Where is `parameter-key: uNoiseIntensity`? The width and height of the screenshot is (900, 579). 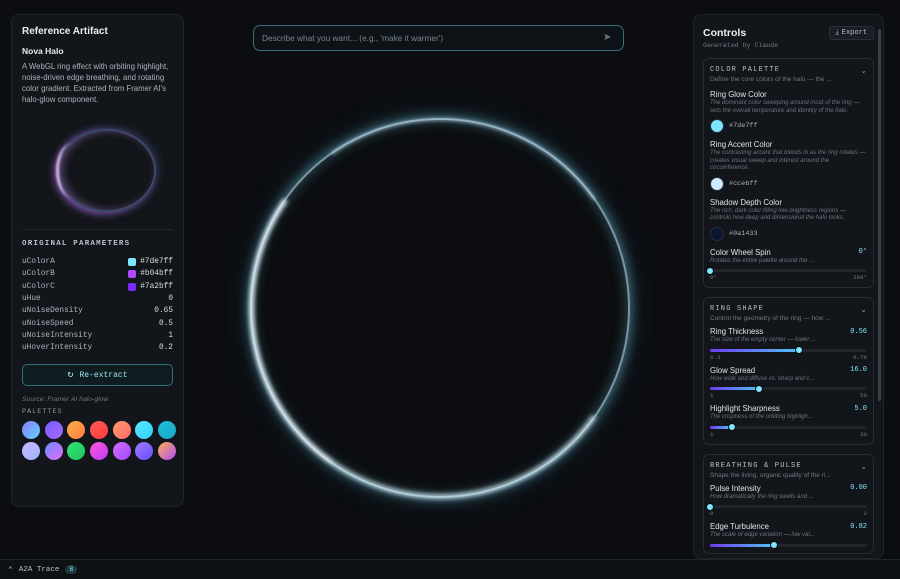 parameter-key: uNoiseIntensity is located at coordinates (57, 335).